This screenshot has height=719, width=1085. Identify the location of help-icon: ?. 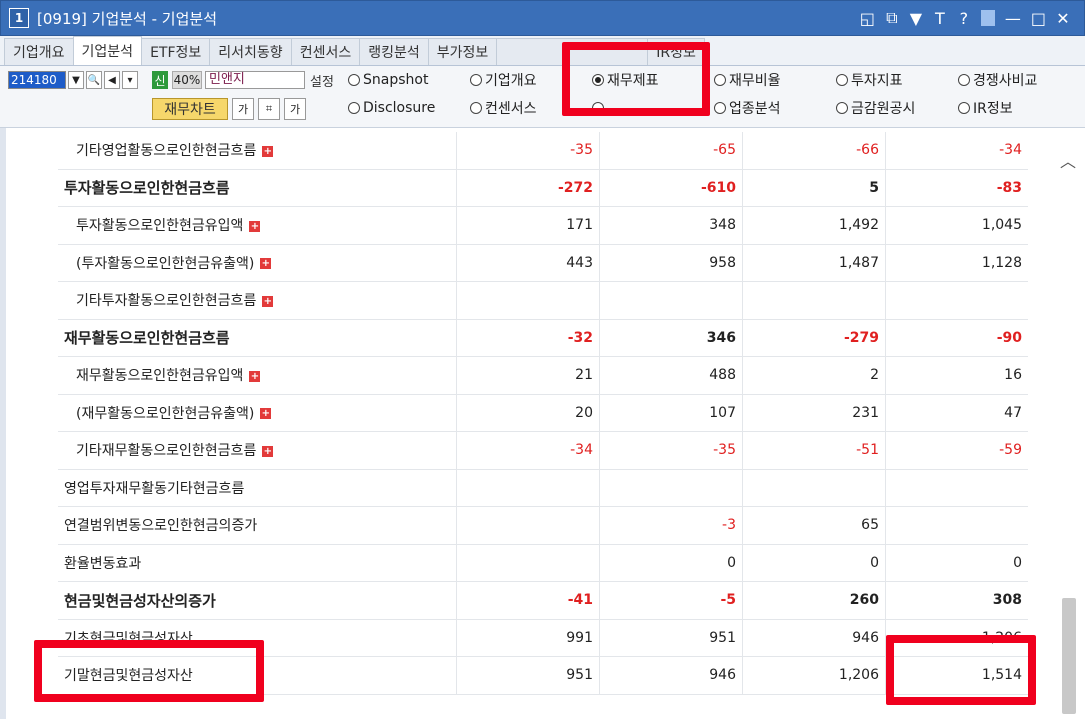
(964, 18).